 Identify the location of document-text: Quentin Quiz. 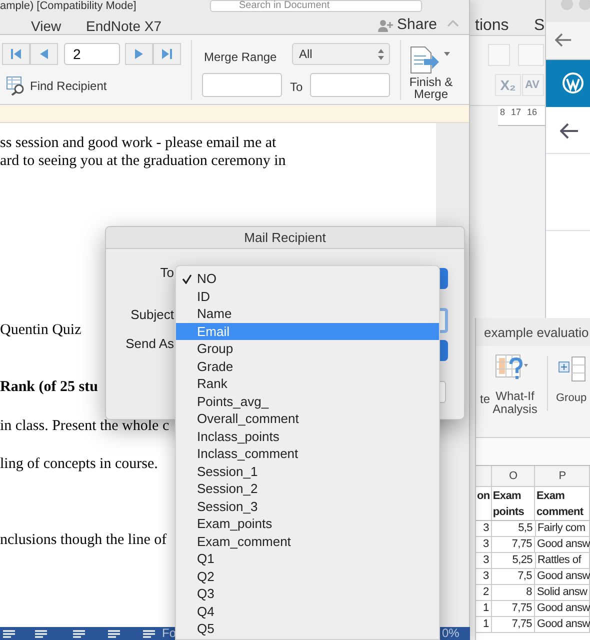
(41, 330).